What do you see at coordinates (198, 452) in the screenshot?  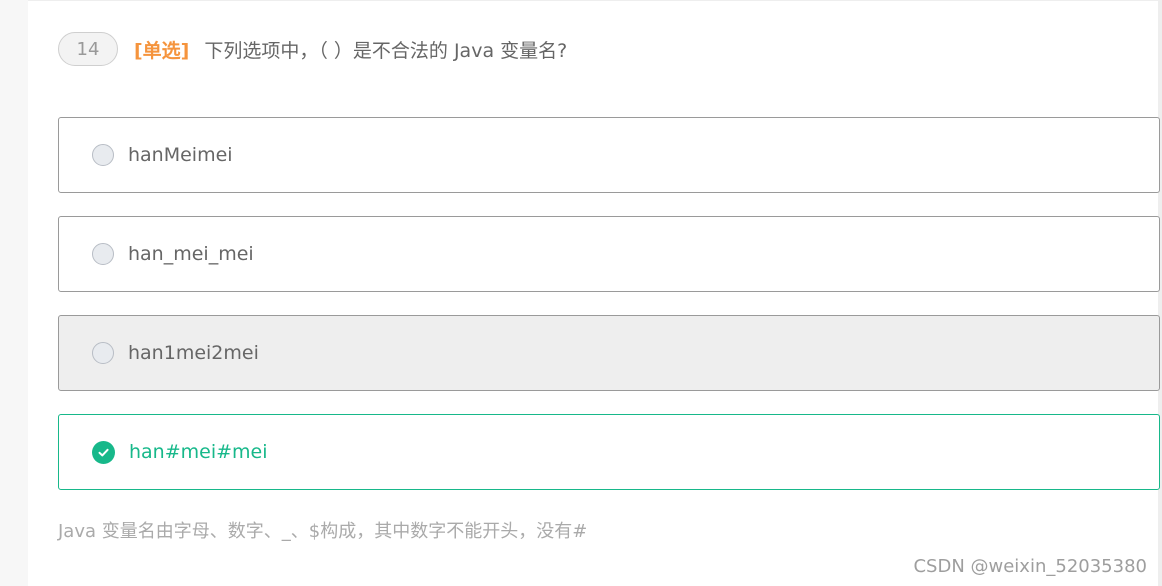 I see `option-label: han#mei#mei` at bounding box center [198, 452].